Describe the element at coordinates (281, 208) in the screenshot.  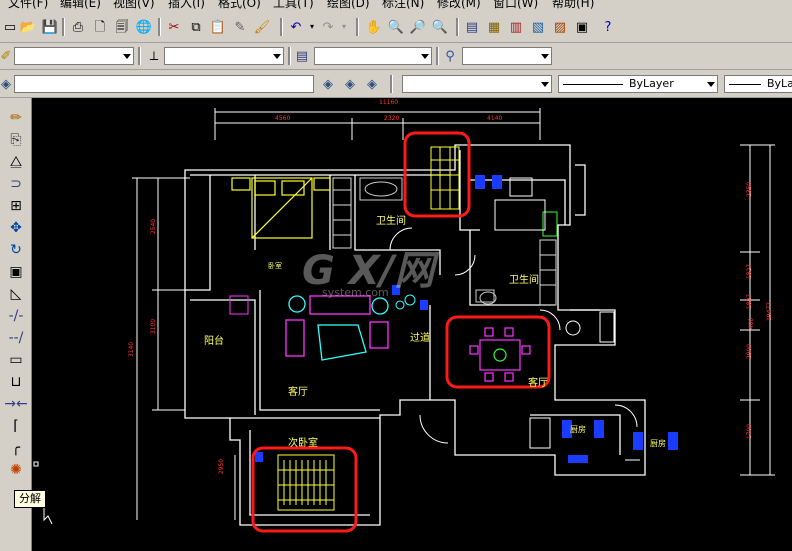
I see `master-bed` at that location.